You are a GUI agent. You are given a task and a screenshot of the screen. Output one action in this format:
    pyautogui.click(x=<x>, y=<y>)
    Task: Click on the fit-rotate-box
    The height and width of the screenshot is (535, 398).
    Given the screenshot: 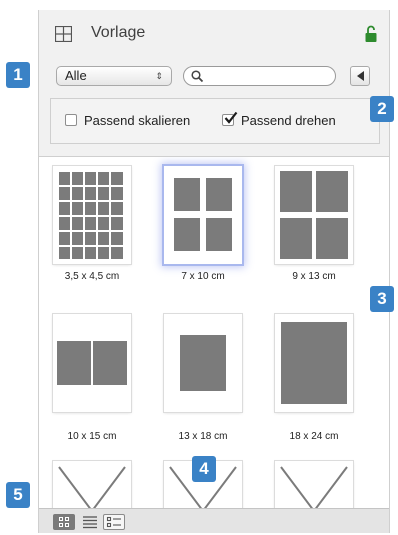 What is the action you would take?
    pyautogui.click(x=230, y=118)
    